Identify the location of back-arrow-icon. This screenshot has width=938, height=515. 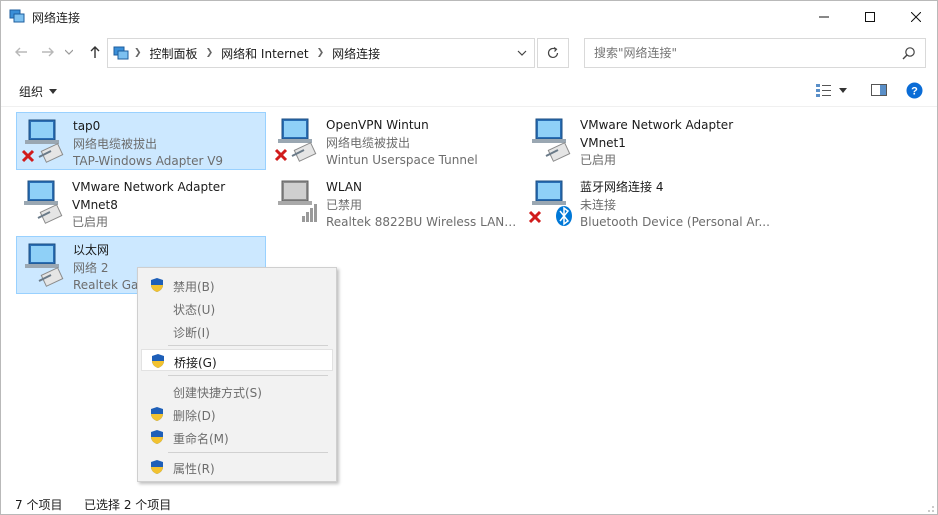
(21, 52).